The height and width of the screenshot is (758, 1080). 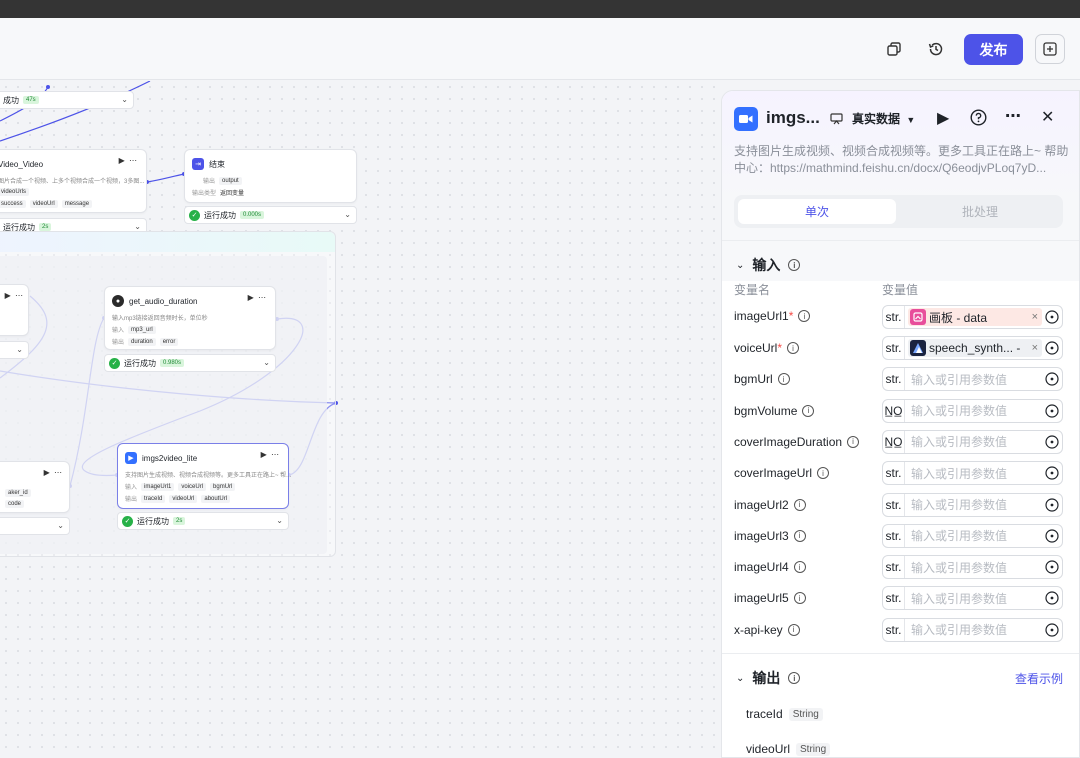 What do you see at coordinates (975, 317) in the screenshot?
I see `reference-chip: 画板 - data ×` at bounding box center [975, 317].